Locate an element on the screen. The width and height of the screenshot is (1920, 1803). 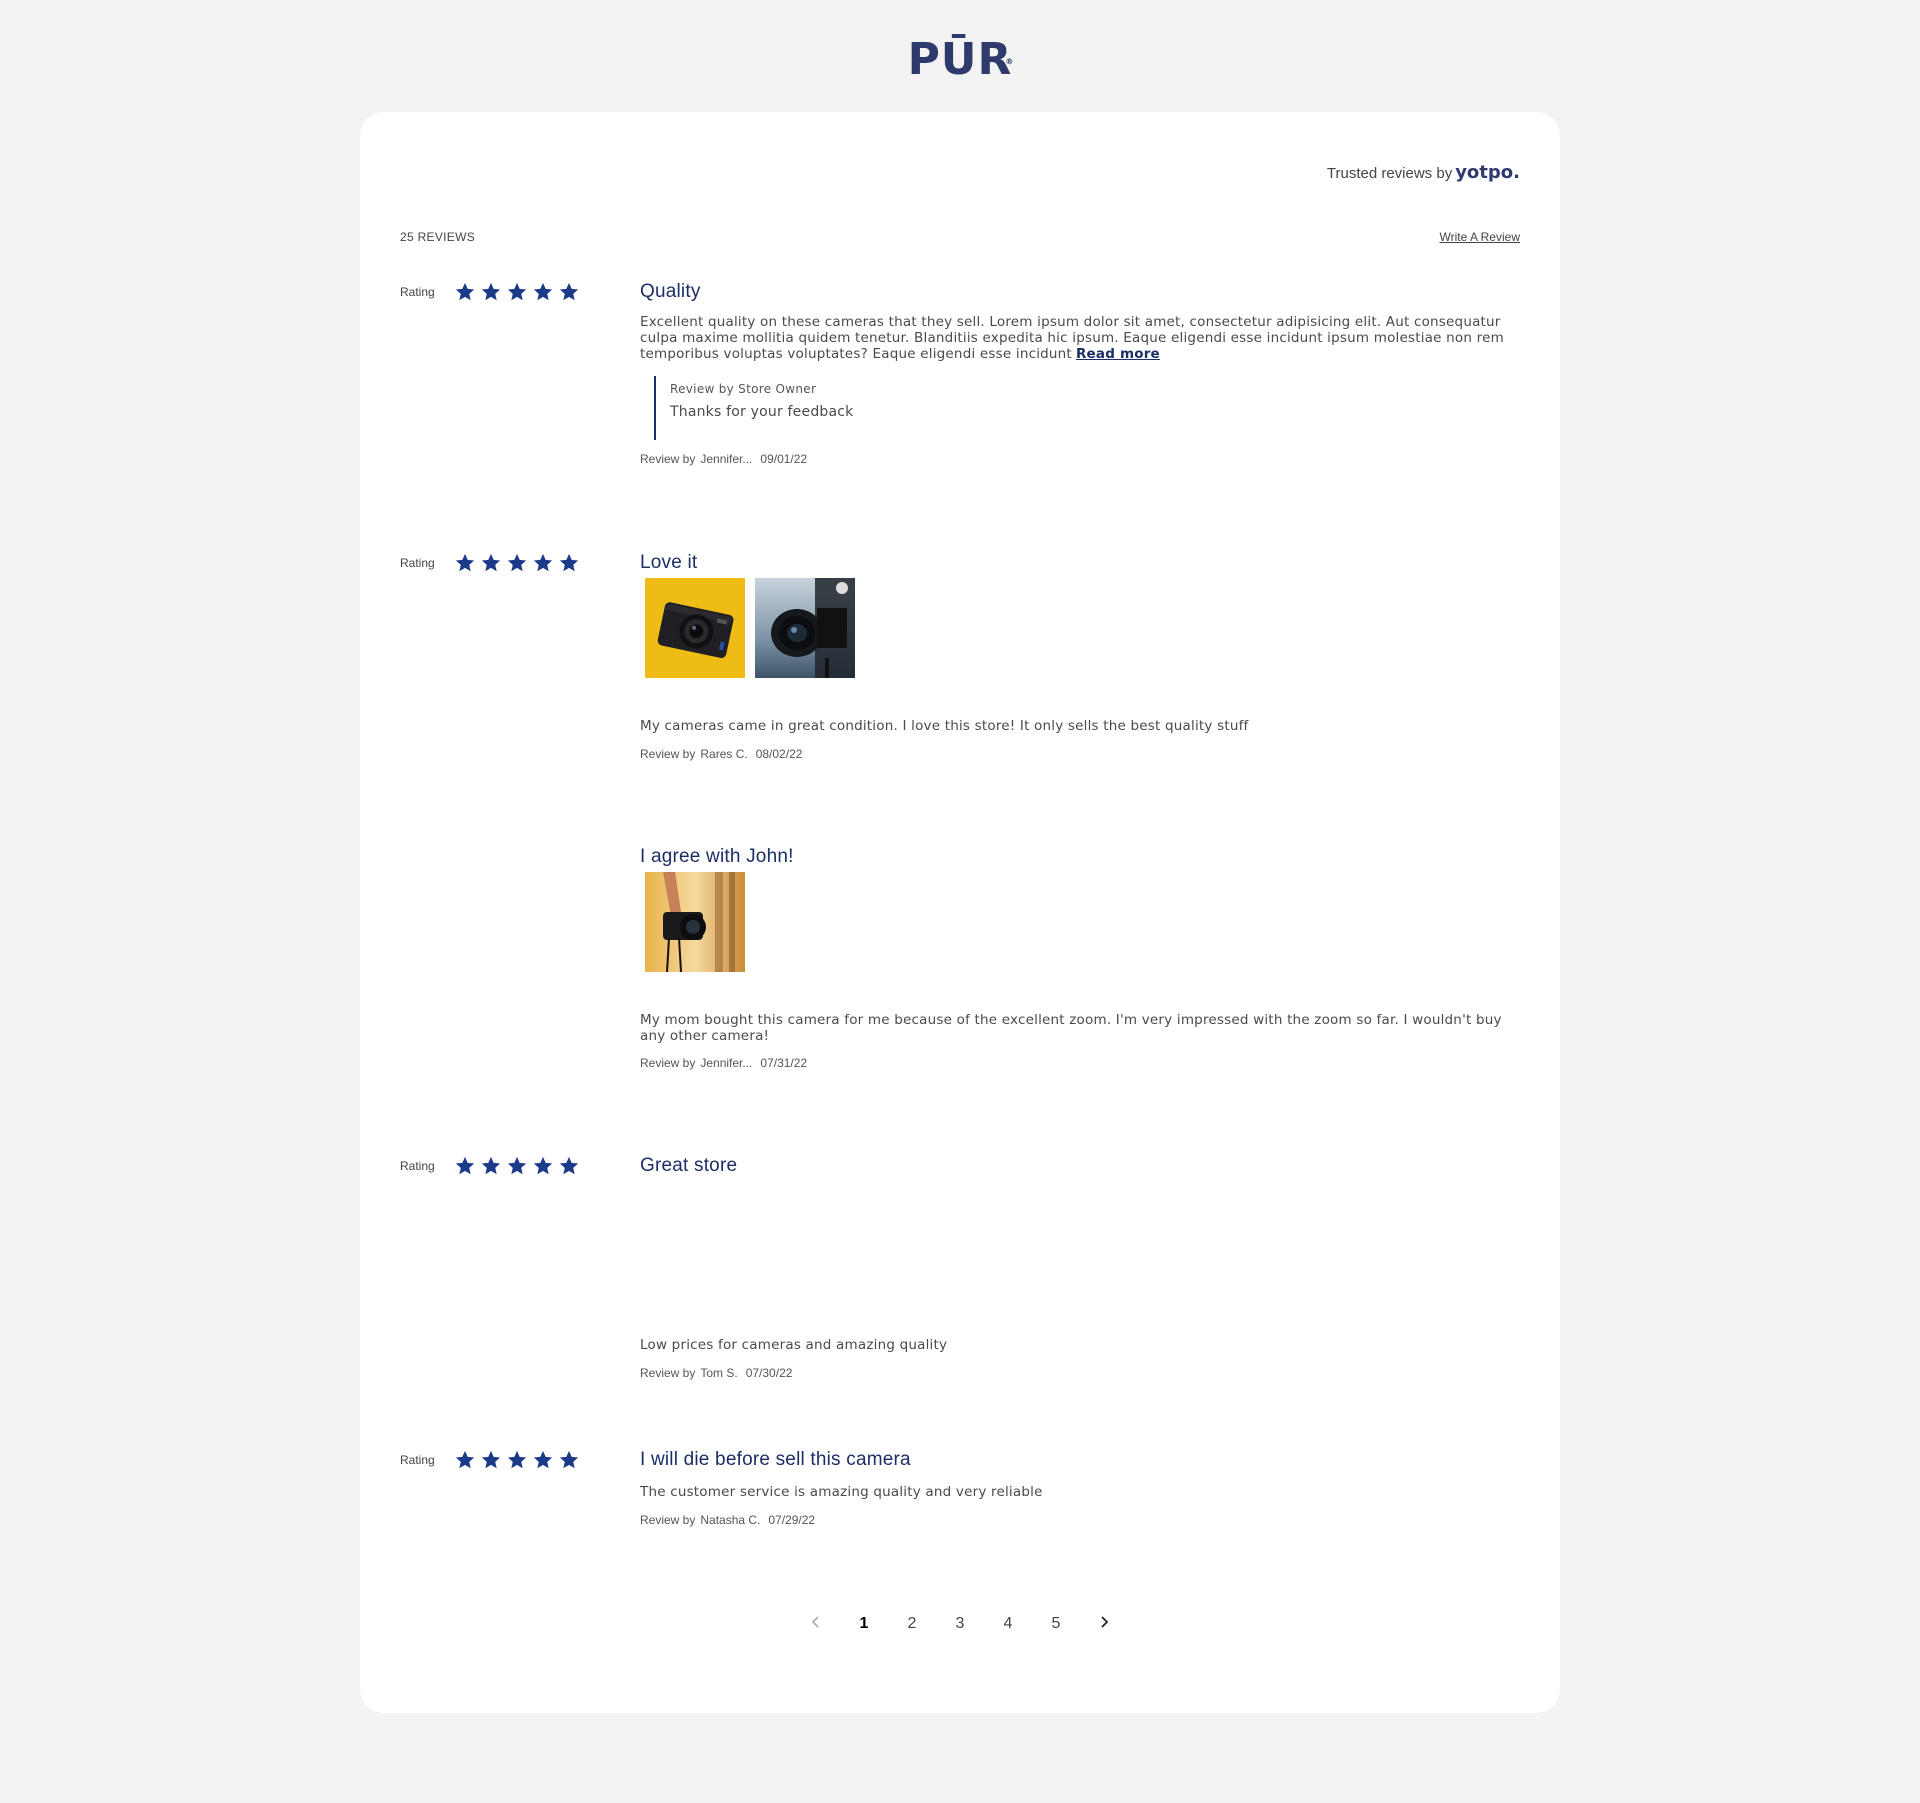
review-meta: Review by Rares C. 08/02/22 is located at coordinates (1080, 754).